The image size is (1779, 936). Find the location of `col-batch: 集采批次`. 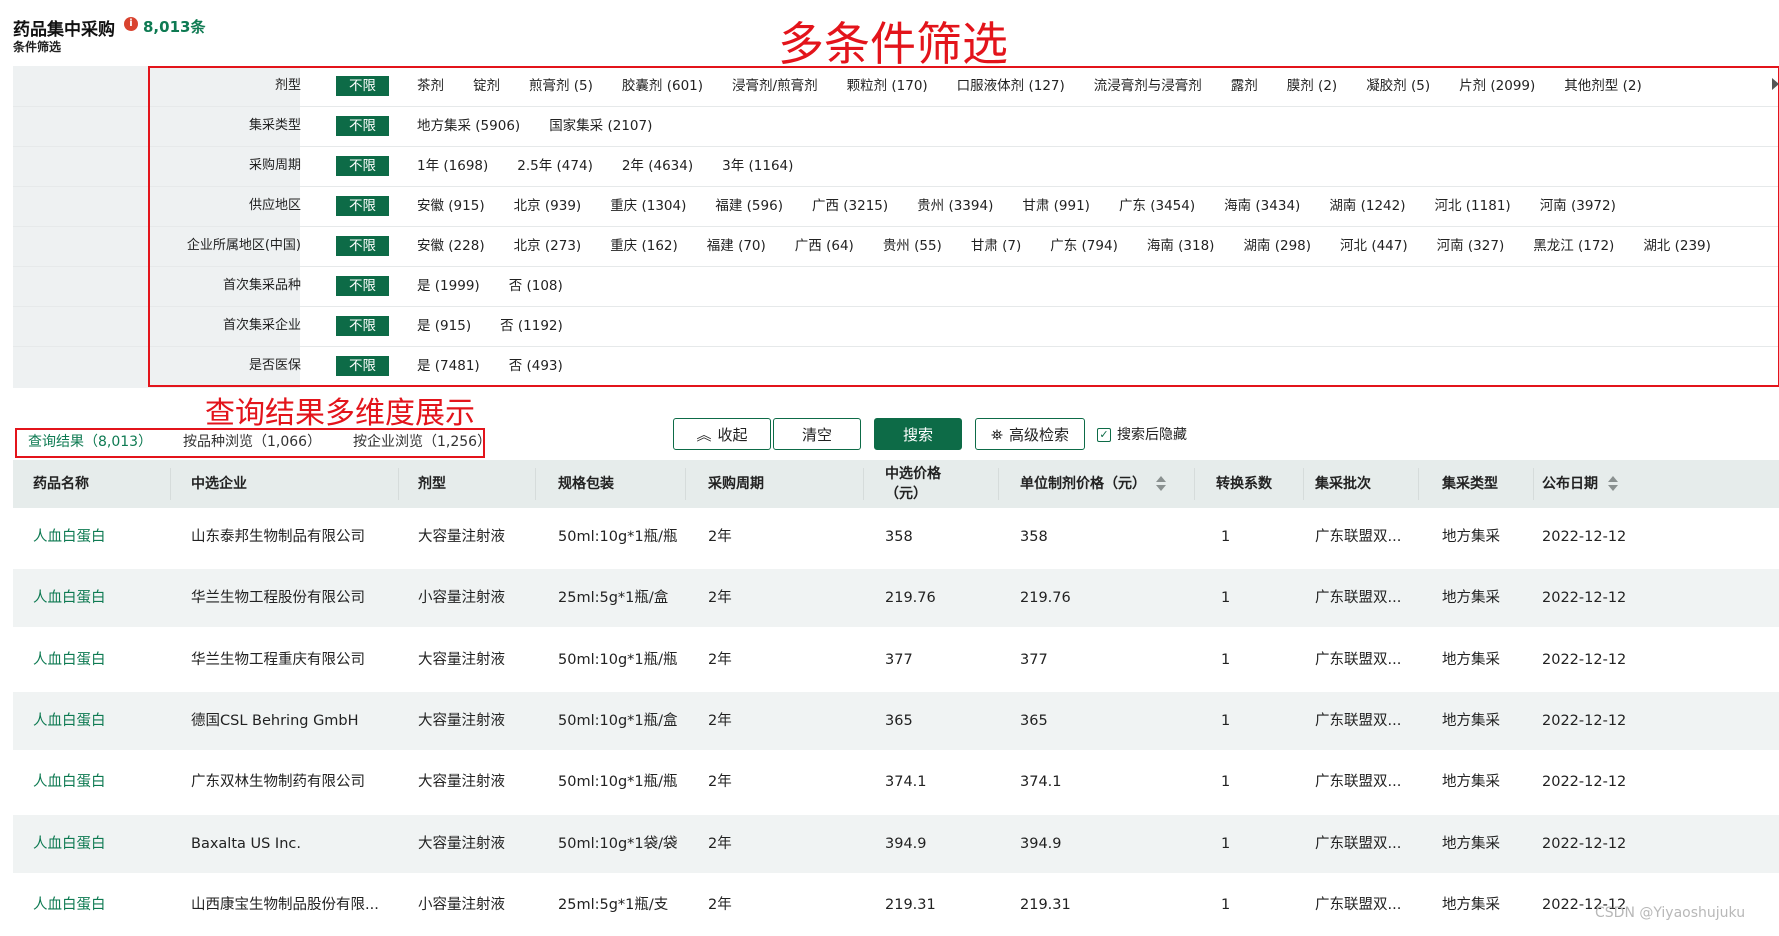

col-batch: 集采批次 is located at coordinates (1343, 484).